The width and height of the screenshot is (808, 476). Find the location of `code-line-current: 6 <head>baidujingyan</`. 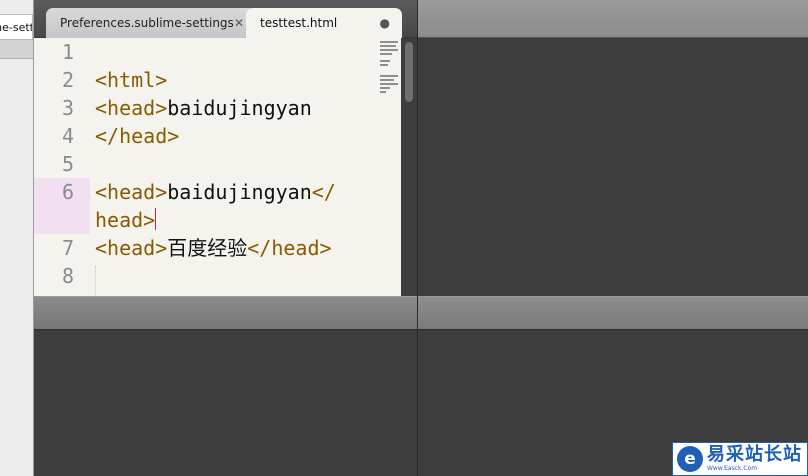

code-line-current: 6 <head>baidujingyan</ is located at coordinates (217, 192).